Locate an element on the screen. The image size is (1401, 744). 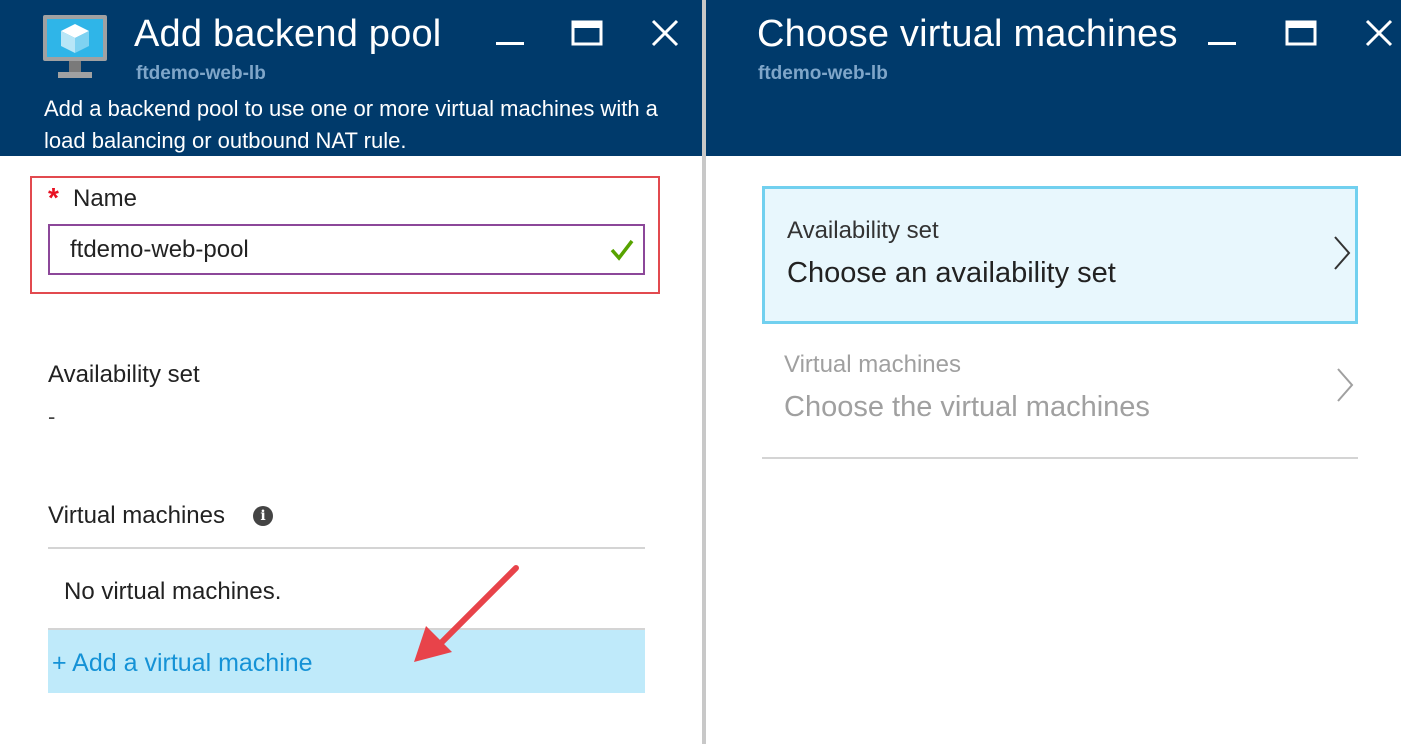
info-icon: i is located at coordinates (263, 516).